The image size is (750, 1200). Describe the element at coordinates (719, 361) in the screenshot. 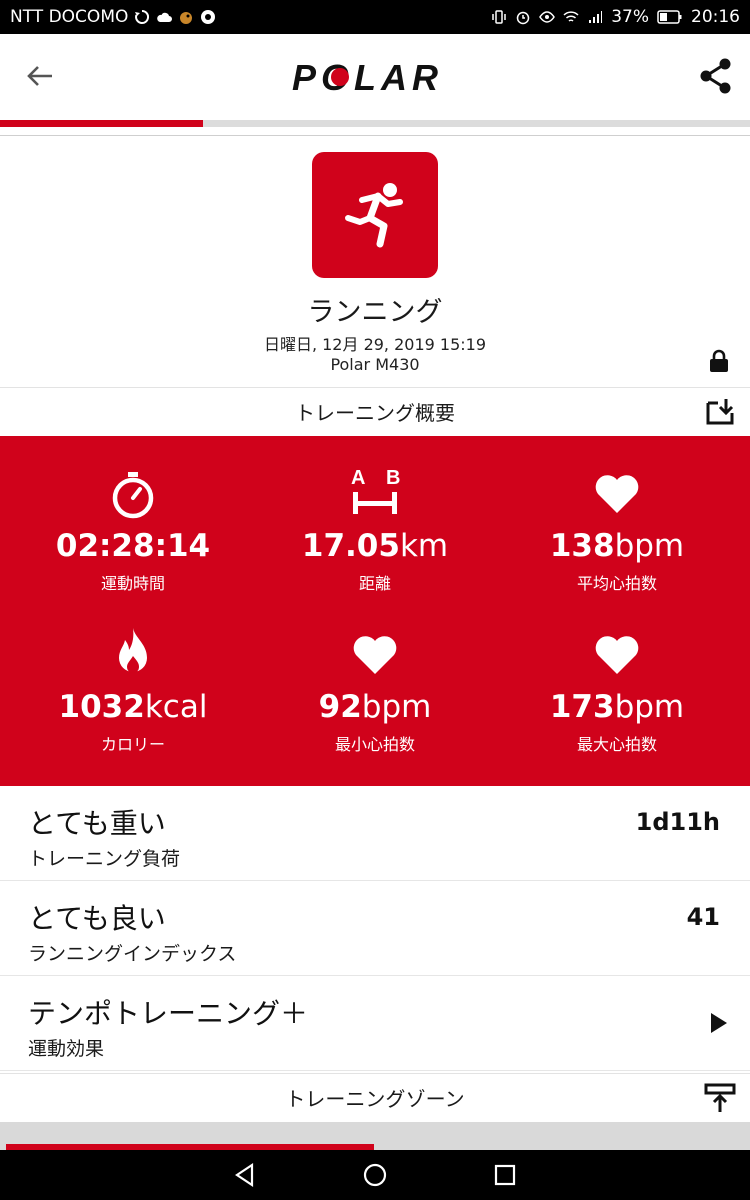

I see `lock-icon` at that location.